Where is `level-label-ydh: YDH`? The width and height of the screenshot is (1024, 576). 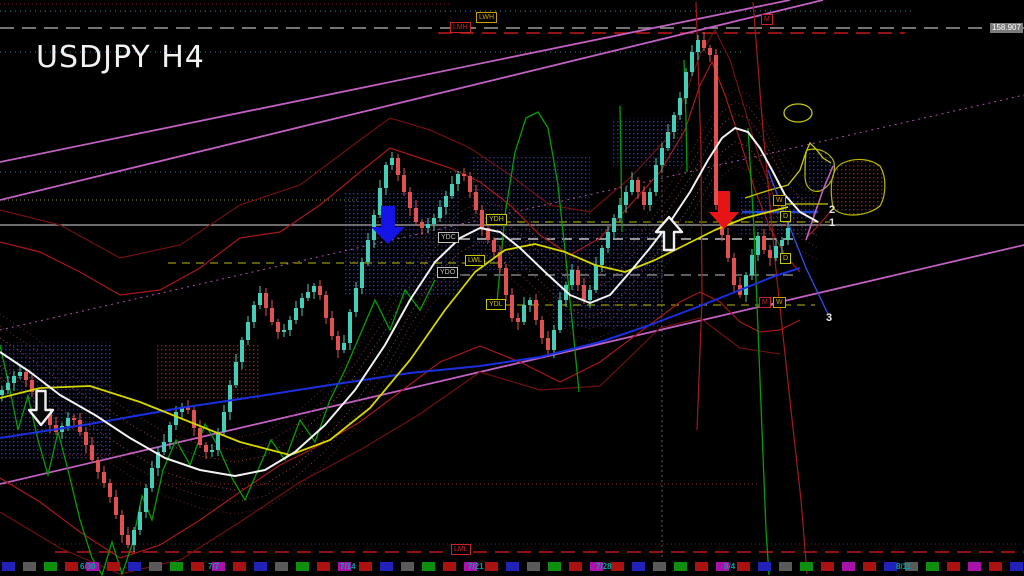 level-label-ydh: YDH is located at coordinates (496, 219).